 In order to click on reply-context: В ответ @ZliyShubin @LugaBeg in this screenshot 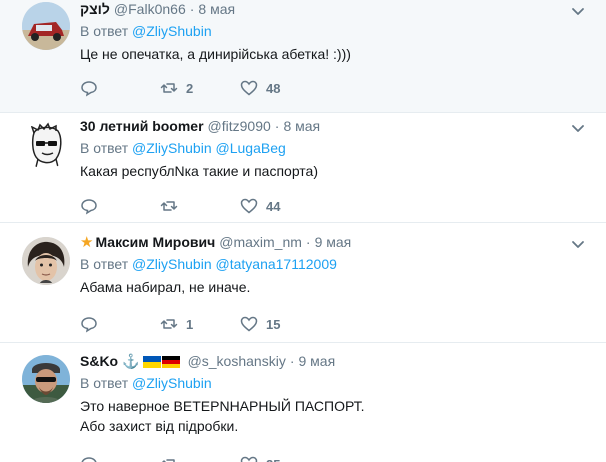, I will do `click(333, 148)`.